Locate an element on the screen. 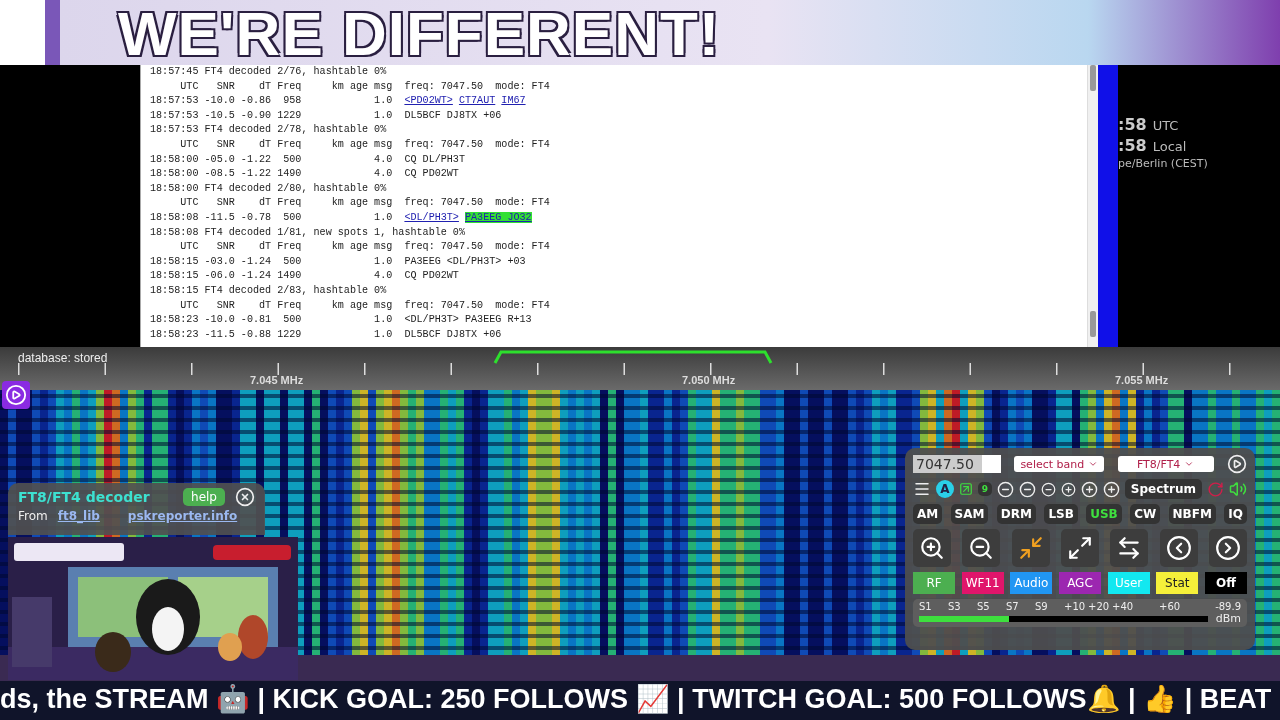  callsign-link: <PD02WT> is located at coordinates (428, 101).